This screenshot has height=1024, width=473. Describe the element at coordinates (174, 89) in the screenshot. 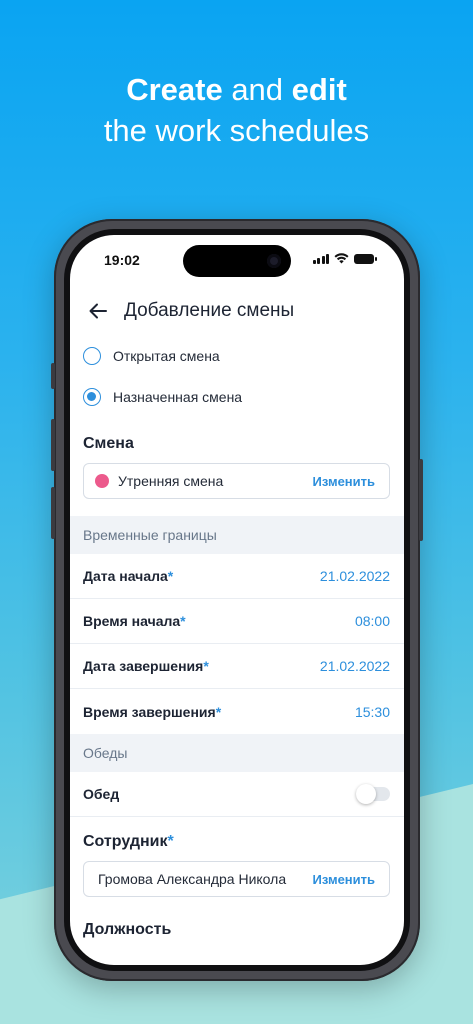

I see `headline-word-create: Create` at that location.